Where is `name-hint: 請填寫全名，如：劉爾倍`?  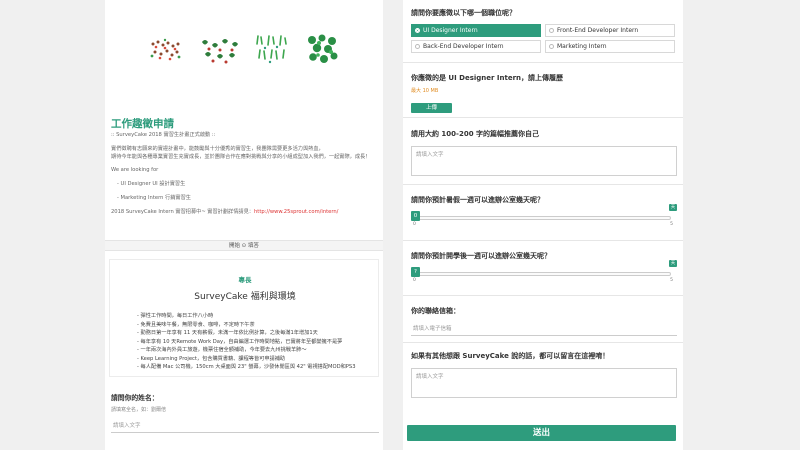 name-hint: 請填寫全名，如：劉爾倍 is located at coordinates (139, 410).